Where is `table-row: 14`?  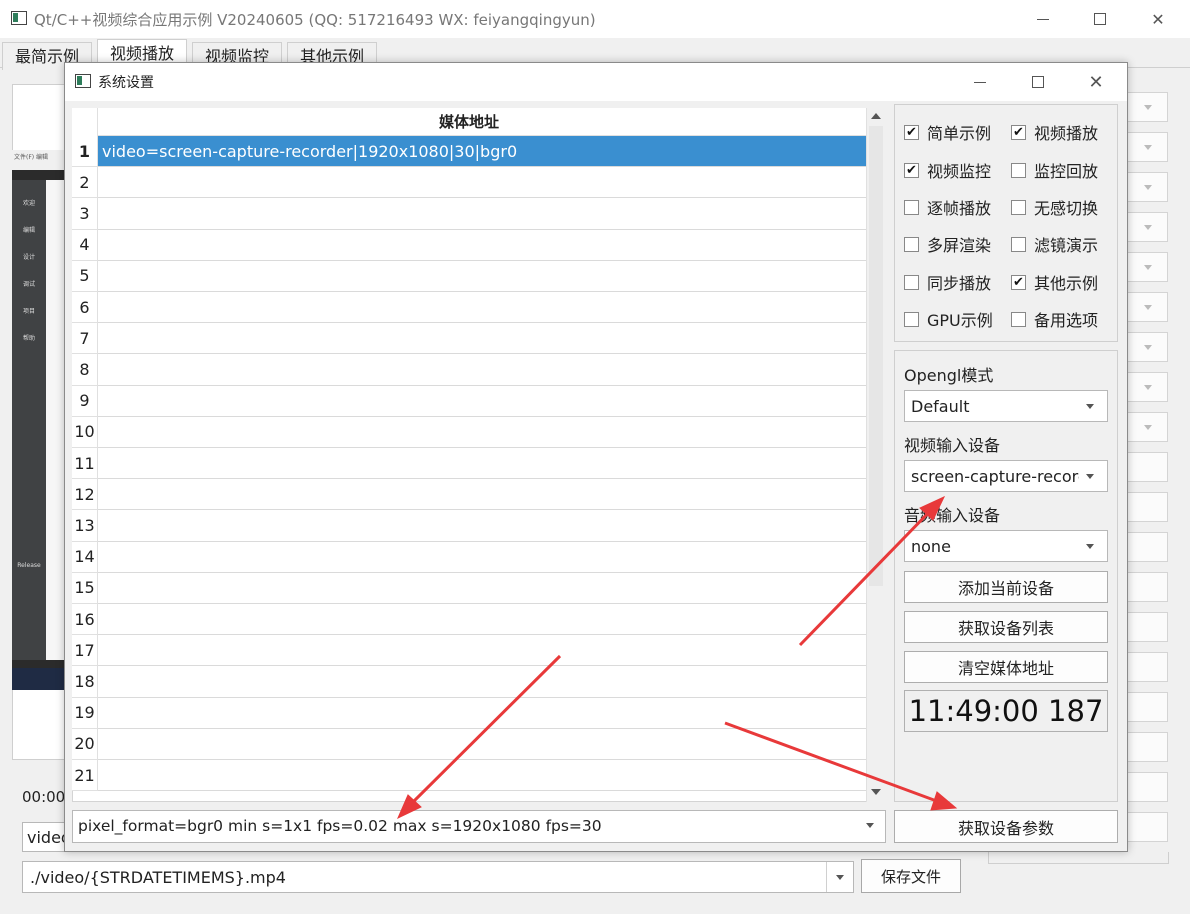
table-row: 14 is located at coordinates (469, 557).